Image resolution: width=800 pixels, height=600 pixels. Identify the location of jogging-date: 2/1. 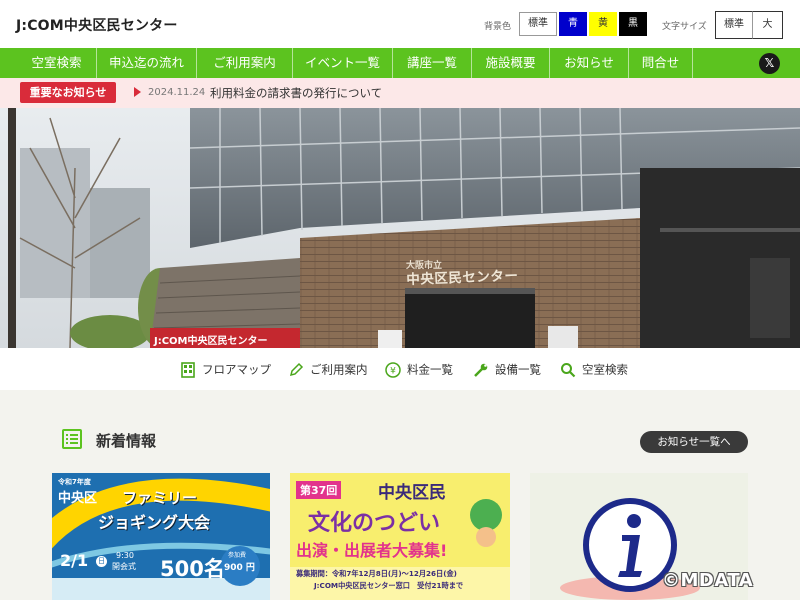
(74, 560).